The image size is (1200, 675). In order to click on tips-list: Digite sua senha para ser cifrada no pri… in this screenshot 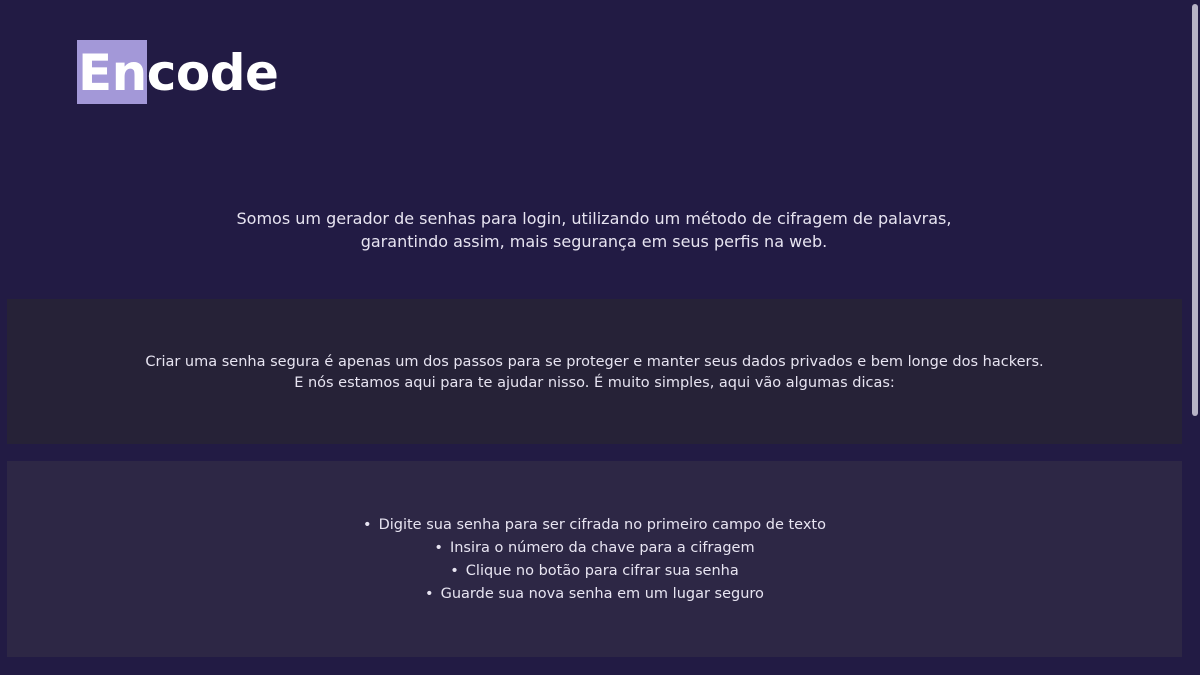, I will do `click(594, 560)`.